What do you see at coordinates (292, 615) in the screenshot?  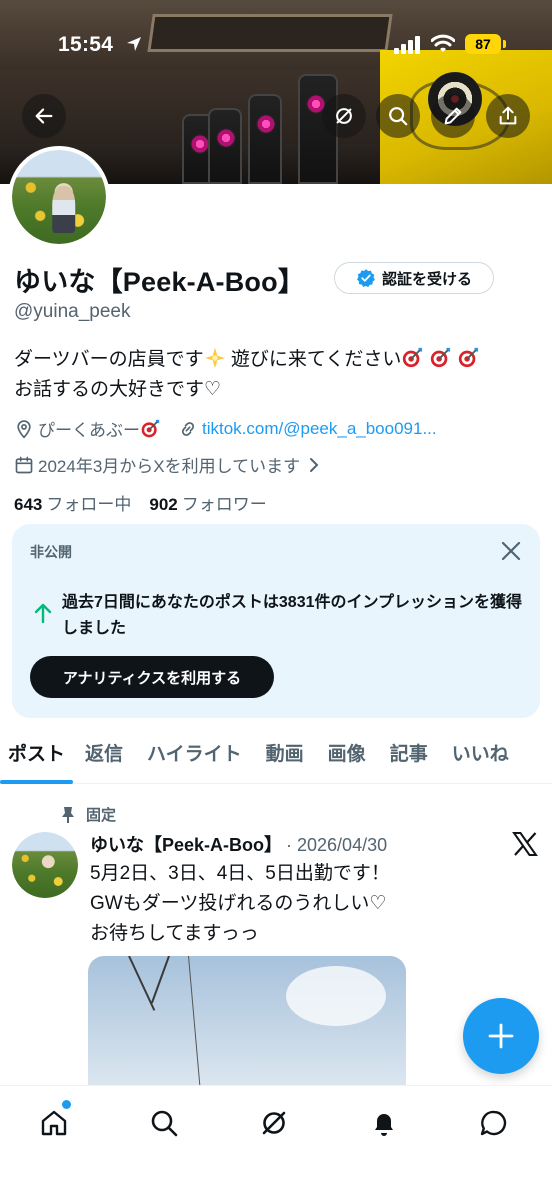 I see `impressions-message: 過去7日間にあなたのポストは3831件のインプレッションを獲得しました` at bounding box center [292, 615].